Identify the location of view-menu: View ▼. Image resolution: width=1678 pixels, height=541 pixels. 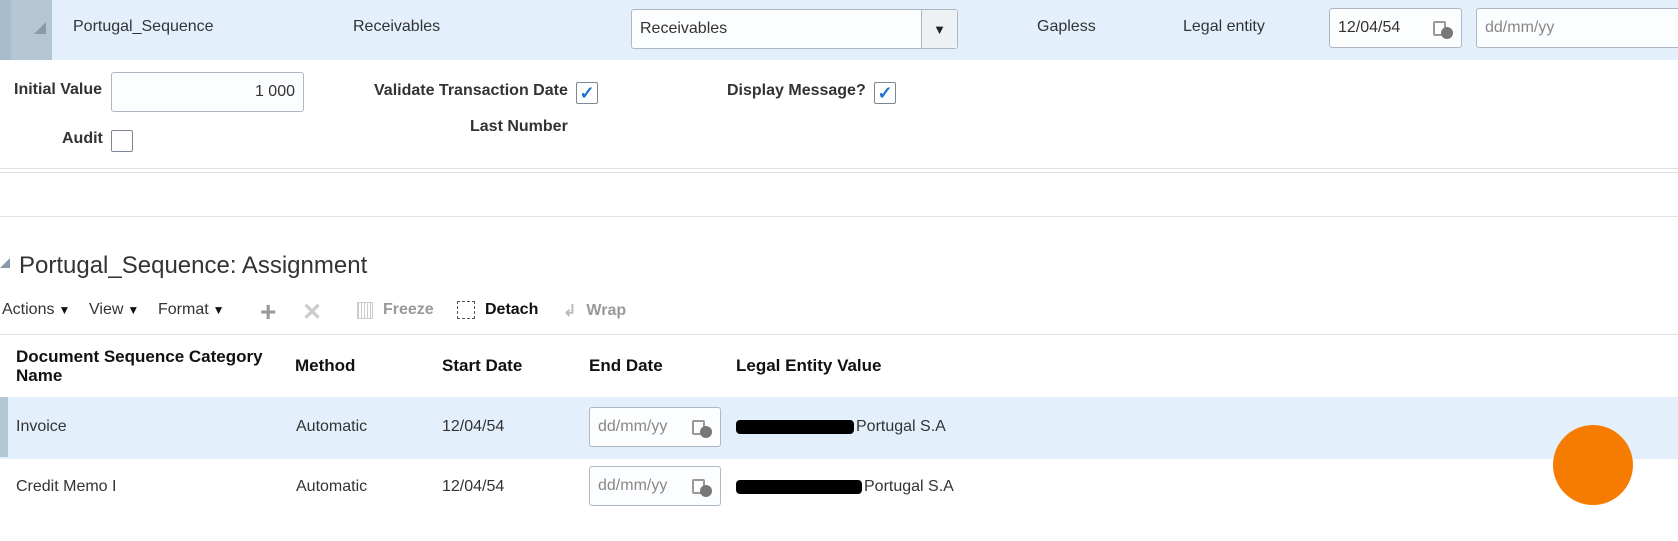
(114, 310).